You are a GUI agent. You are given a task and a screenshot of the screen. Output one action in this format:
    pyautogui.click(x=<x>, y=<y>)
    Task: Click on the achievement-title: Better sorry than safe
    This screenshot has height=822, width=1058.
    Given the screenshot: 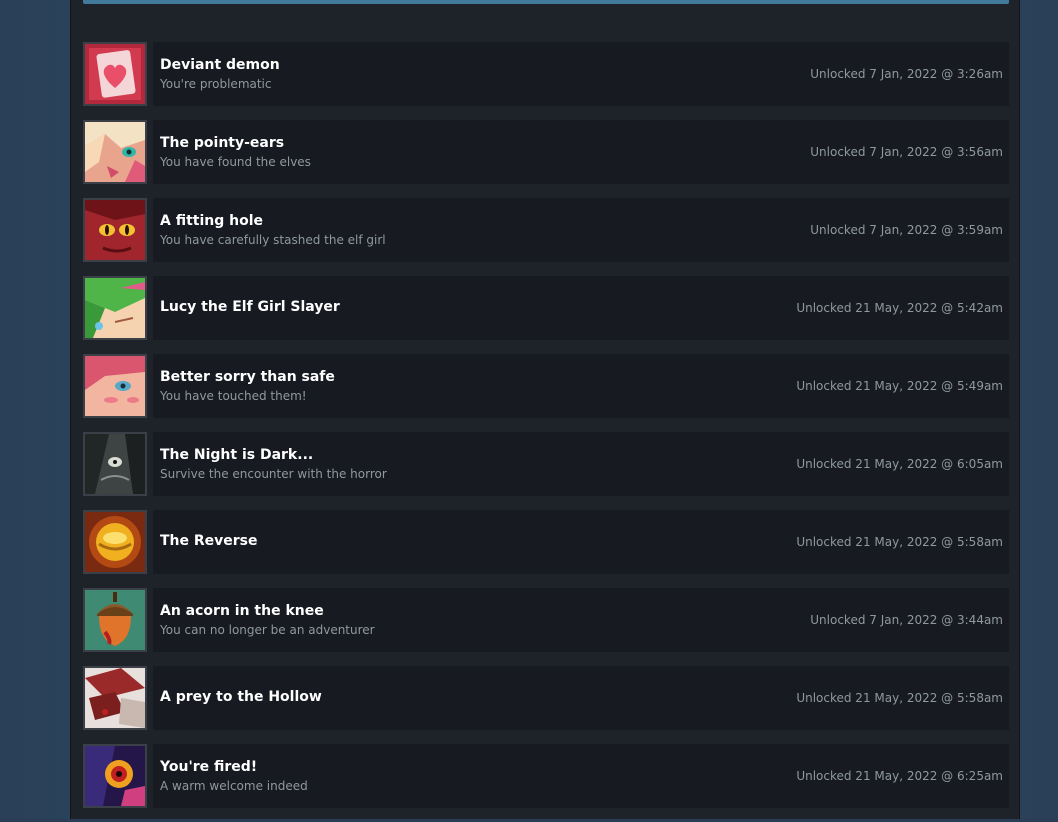 What is the action you would take?
    pyautogui.click(x=247, y=377)
    